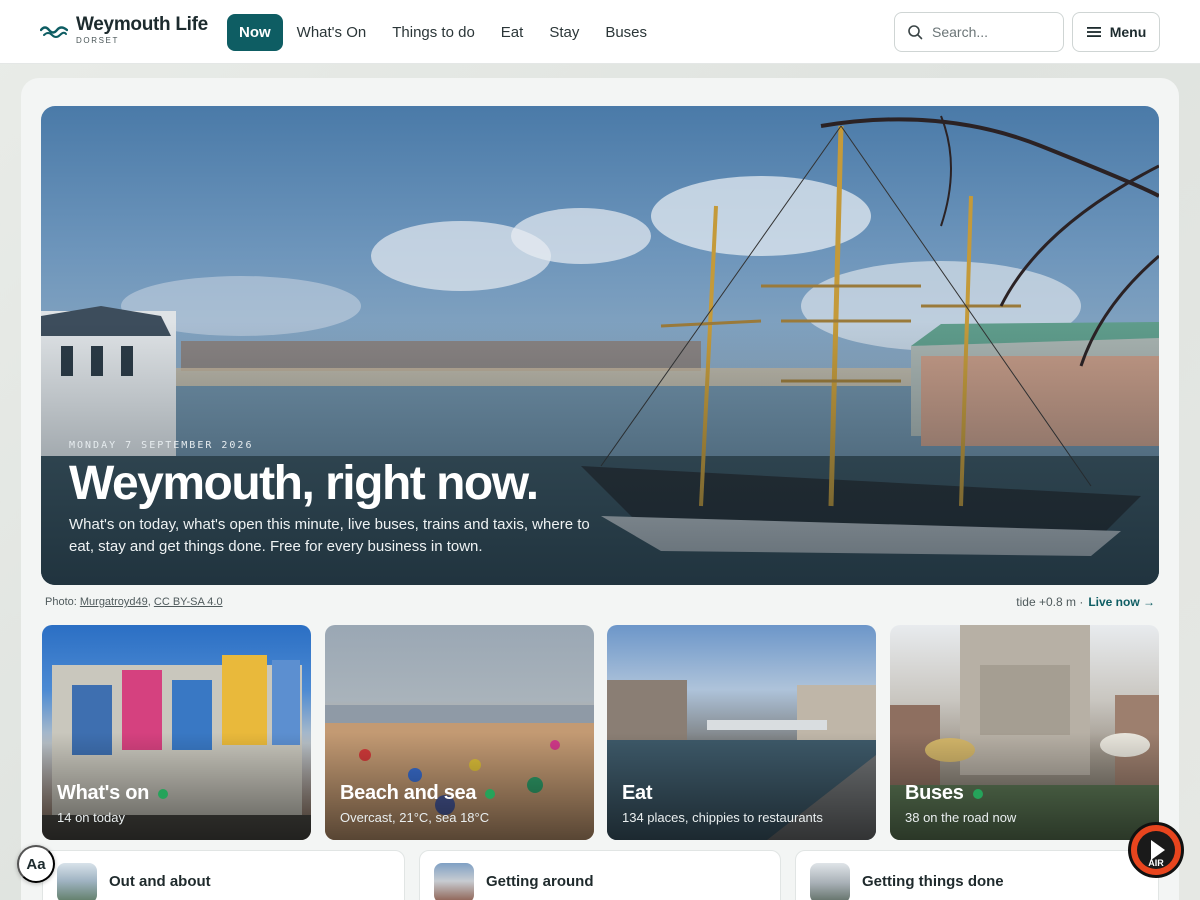  What do you see at coordinates (564, 32) in the screenshot?
I see `nav-stay: Stay` at bounding box center [564, 32].